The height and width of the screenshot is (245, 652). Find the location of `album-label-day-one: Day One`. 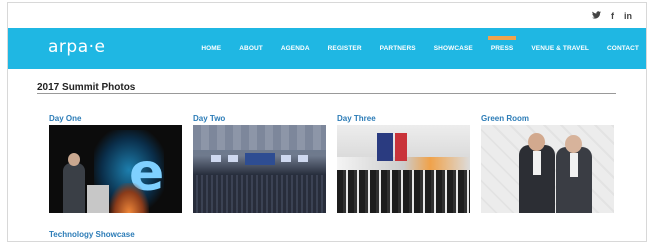

album-label-day-one: Day One is located at coordinates (115, 118).